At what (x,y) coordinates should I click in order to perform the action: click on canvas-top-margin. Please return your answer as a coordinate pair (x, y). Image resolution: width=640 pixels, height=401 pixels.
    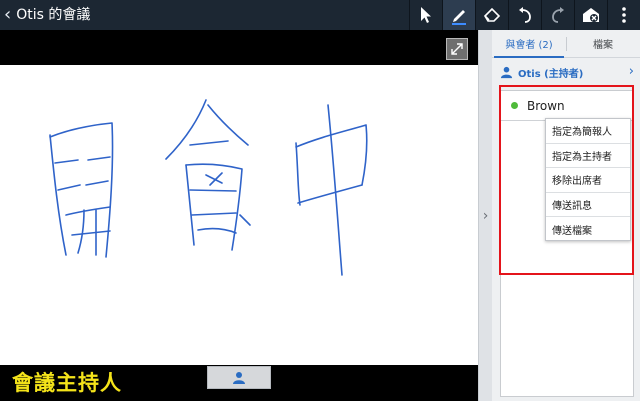
    Looking at the image, I should click on (239, 47).